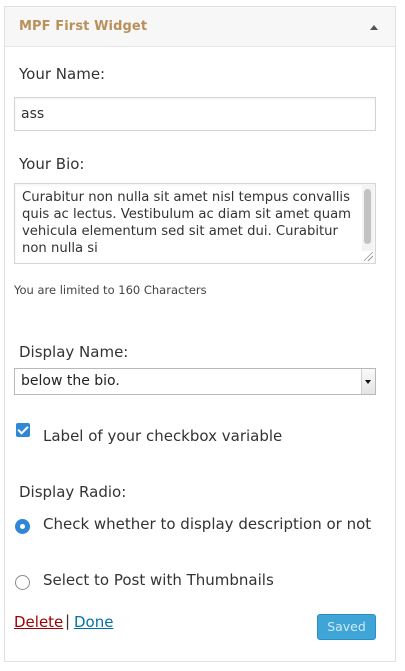 The image size is (405, 671). I want to click on chevron-down-icon, so click(368, 382).